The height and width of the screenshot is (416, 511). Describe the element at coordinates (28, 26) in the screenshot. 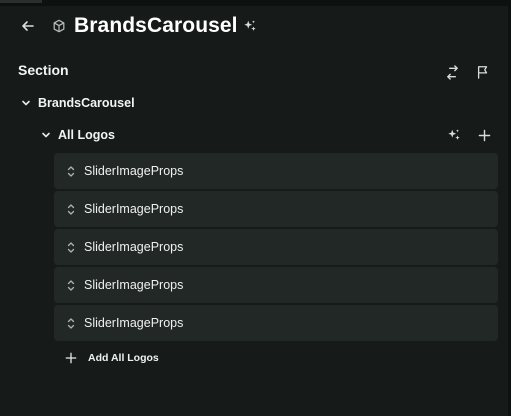

I see `back-arrow-icon` at that location.